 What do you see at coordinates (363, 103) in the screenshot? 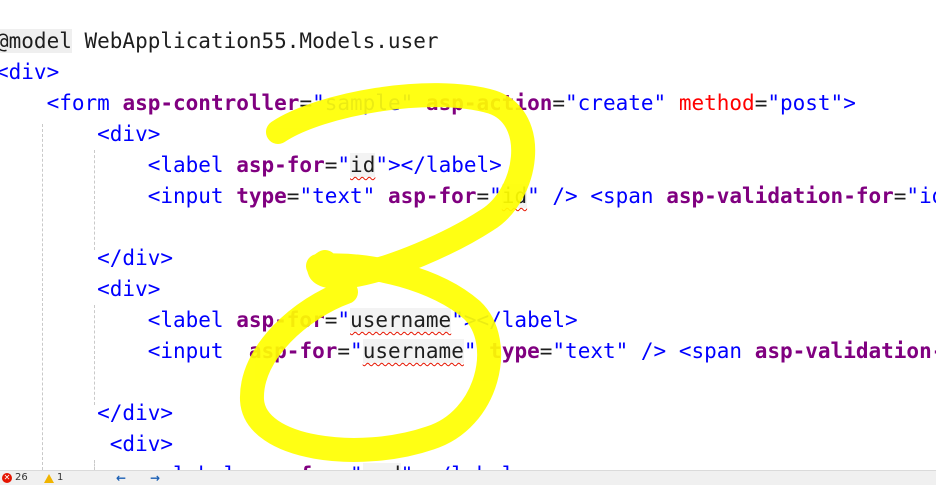
I see `code-token: "sample"` at bounding box center [363, 103].